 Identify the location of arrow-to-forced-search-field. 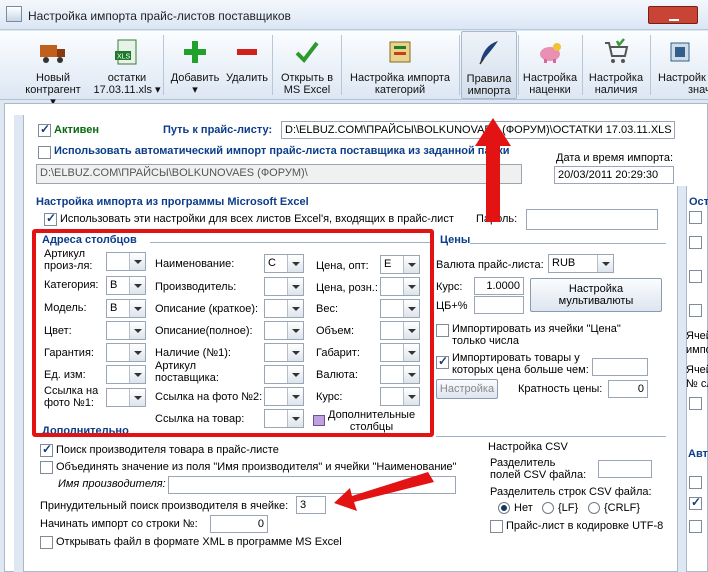
(384, 491).